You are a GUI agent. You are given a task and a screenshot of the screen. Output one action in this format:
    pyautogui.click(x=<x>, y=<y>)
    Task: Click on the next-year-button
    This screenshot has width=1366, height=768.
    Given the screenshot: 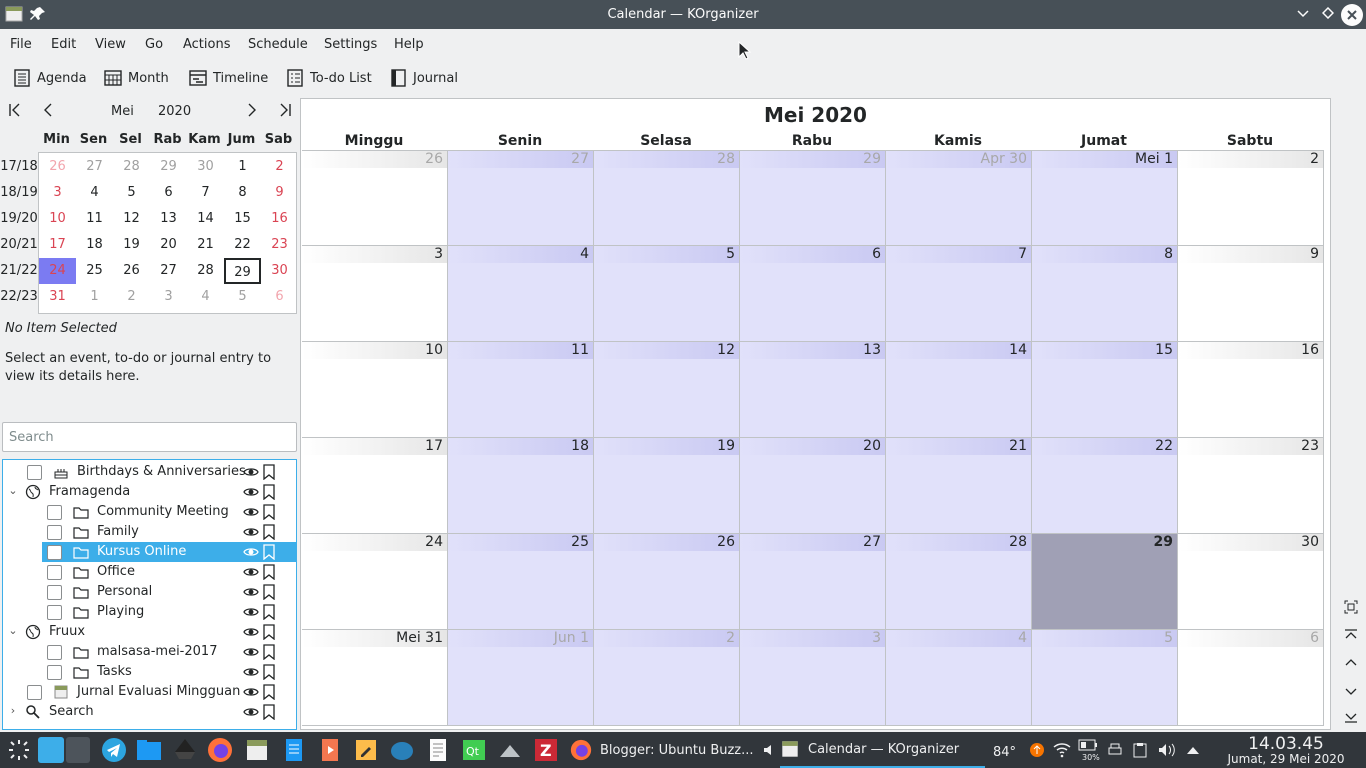 What is the action you would take?
    pyautogui.click(x=285, y=112)
    